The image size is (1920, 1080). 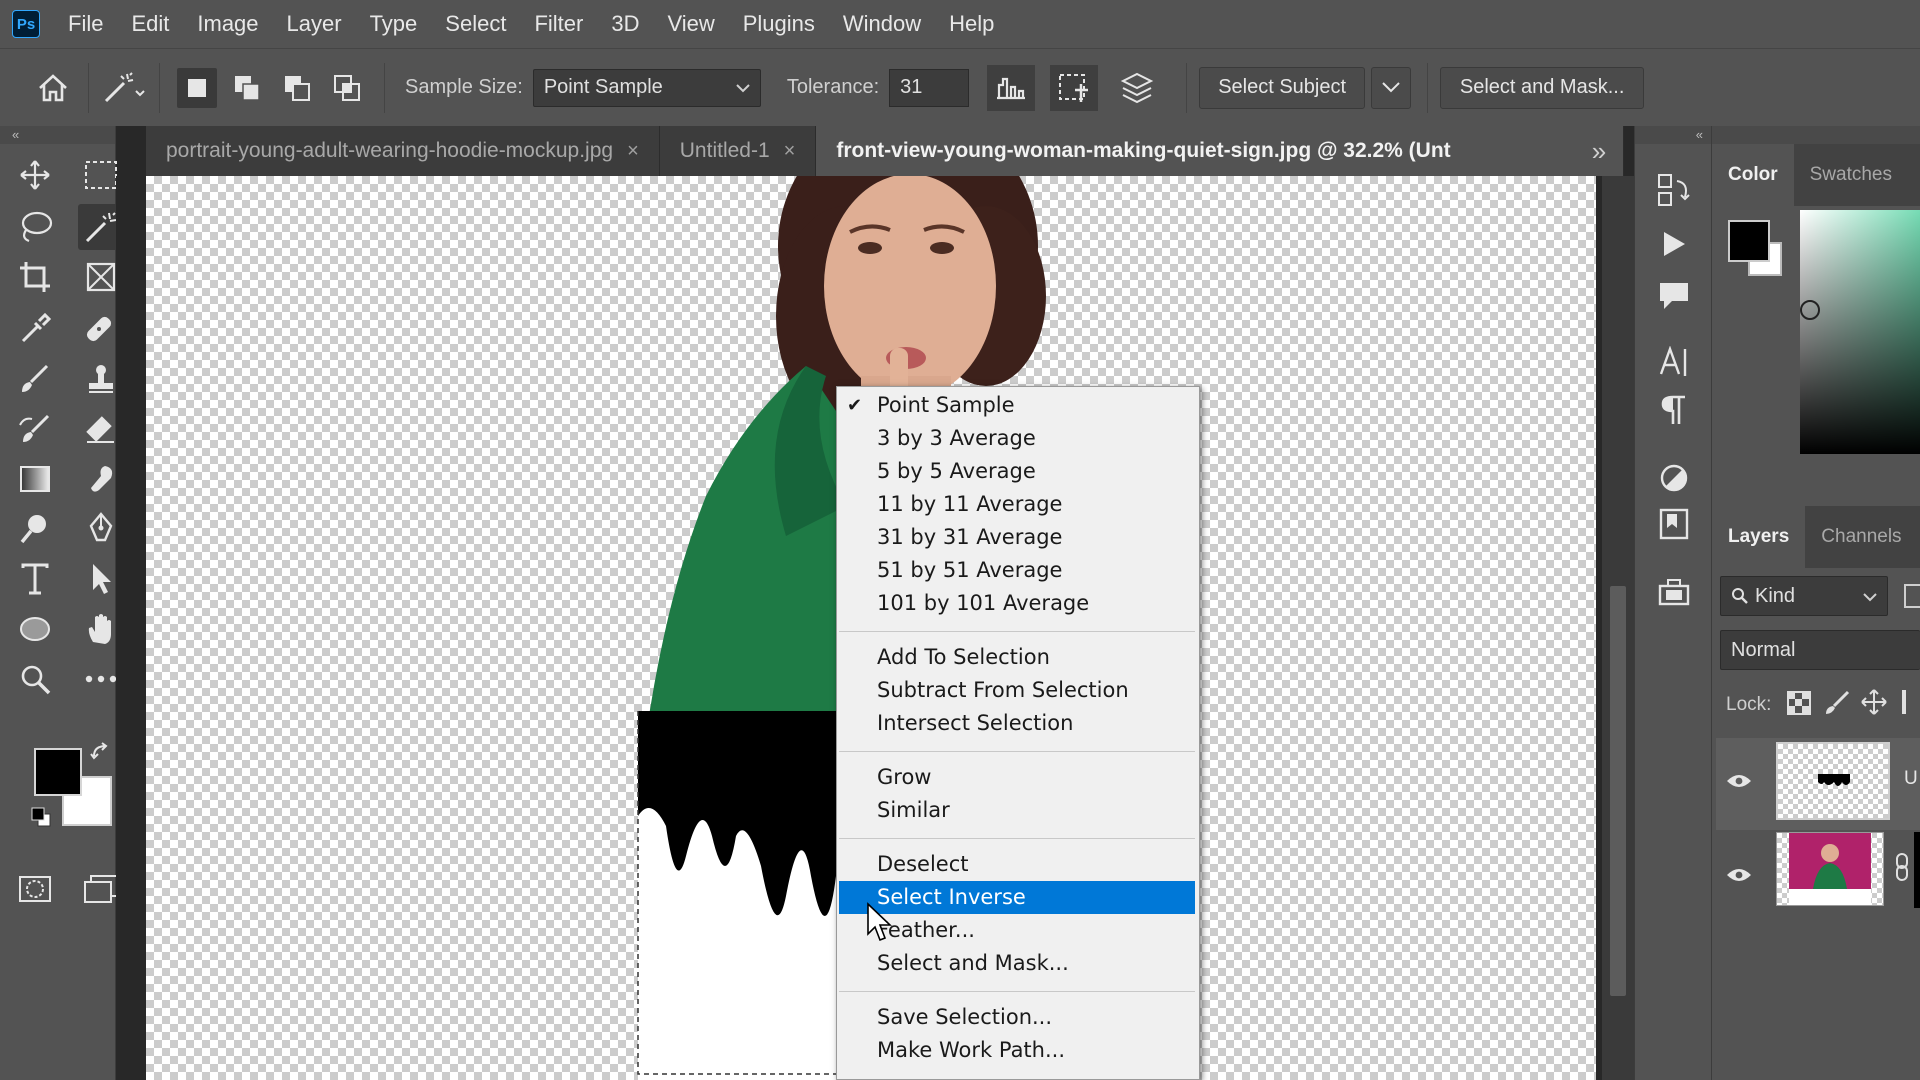 I want to click on lock-artboard-icon, so click(x=1904, y=702).